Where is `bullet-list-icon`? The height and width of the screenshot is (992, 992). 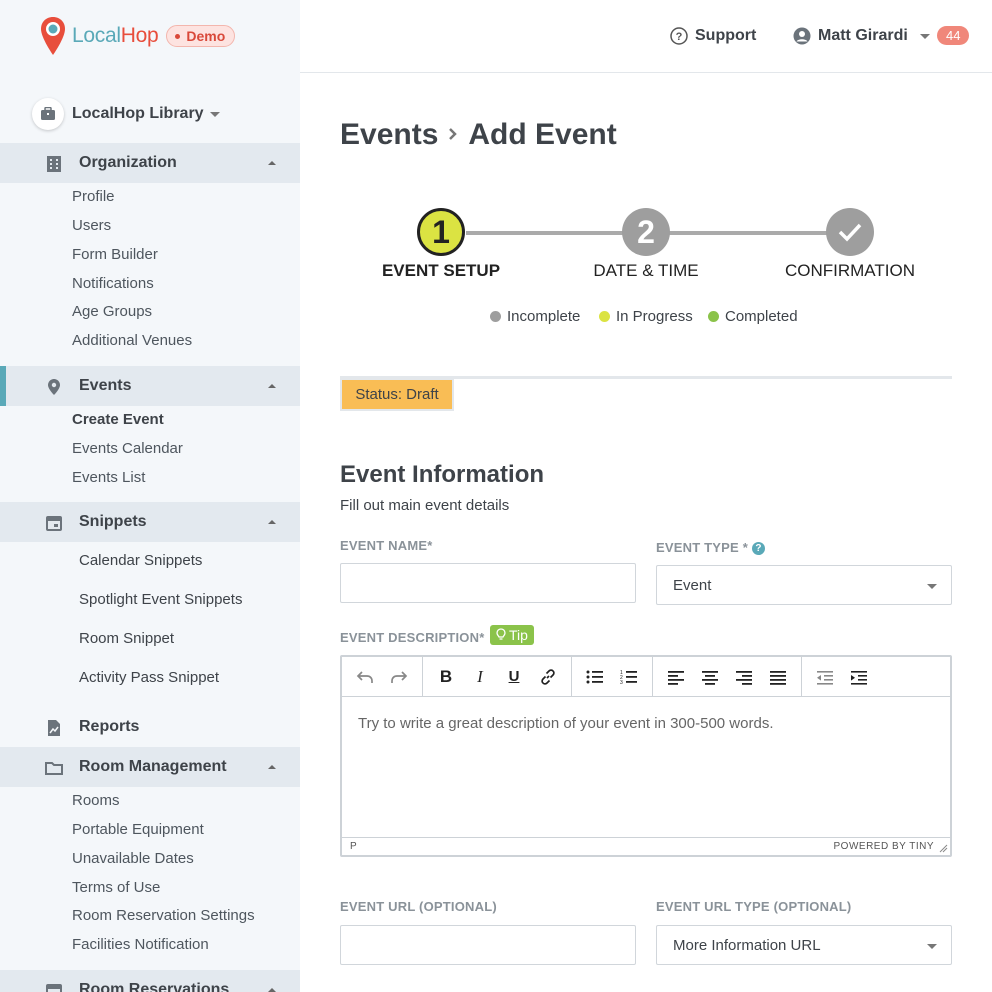
bullet-list-icon is located at coordinates (595, 677).